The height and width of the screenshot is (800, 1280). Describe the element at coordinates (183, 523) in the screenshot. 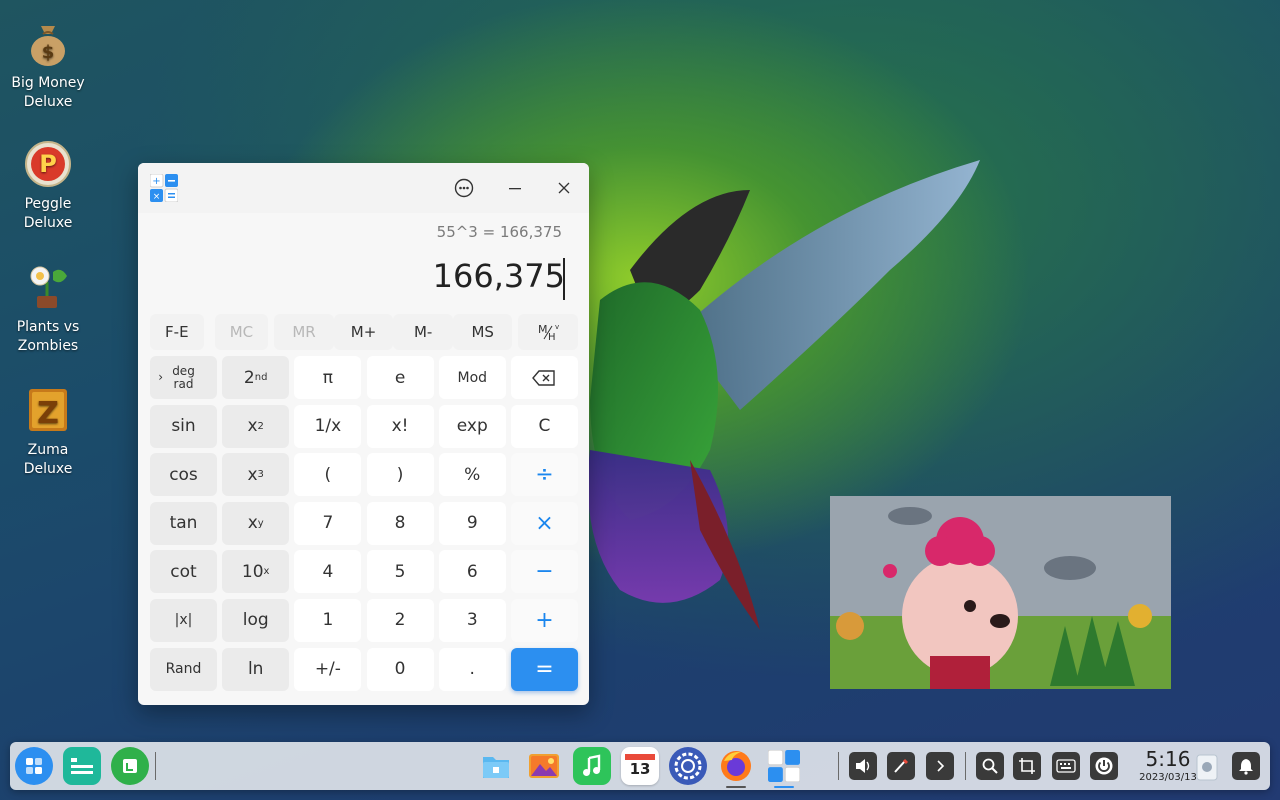

I see `tan-button: tan` at that location.